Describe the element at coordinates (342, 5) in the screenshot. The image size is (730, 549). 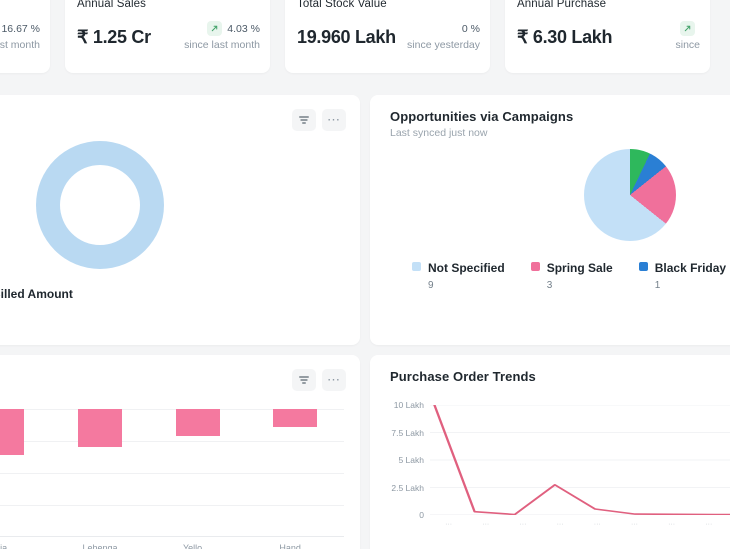
I see `card-title: Total Stock Value` at that location.